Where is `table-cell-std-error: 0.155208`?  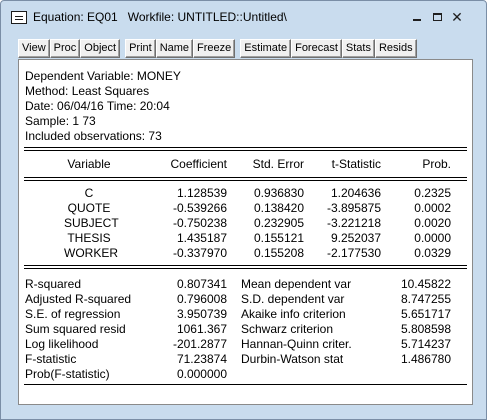 table-cell-std-error: 0.155208 is located at coordinates (278, 253).